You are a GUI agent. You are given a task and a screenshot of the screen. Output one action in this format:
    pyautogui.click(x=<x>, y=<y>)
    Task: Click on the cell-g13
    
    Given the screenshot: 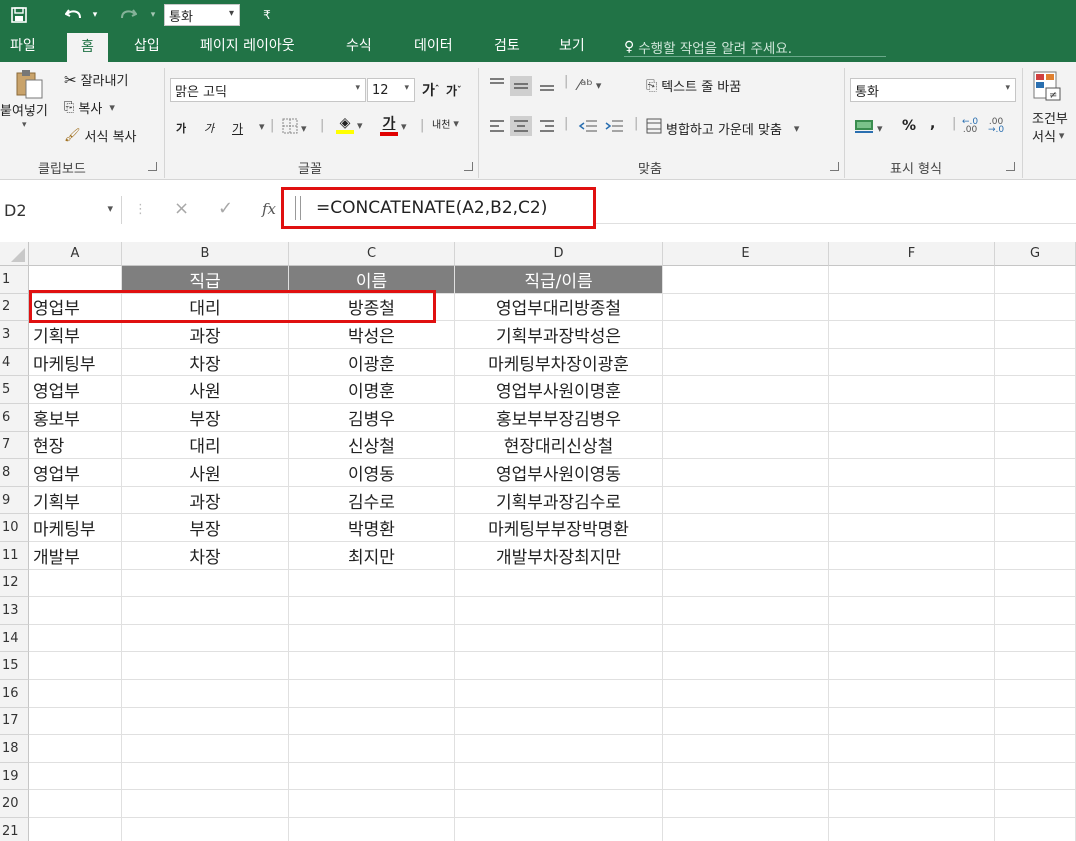 What is the action you would take?
    pyautogui.click(x=1035, y=611)
    